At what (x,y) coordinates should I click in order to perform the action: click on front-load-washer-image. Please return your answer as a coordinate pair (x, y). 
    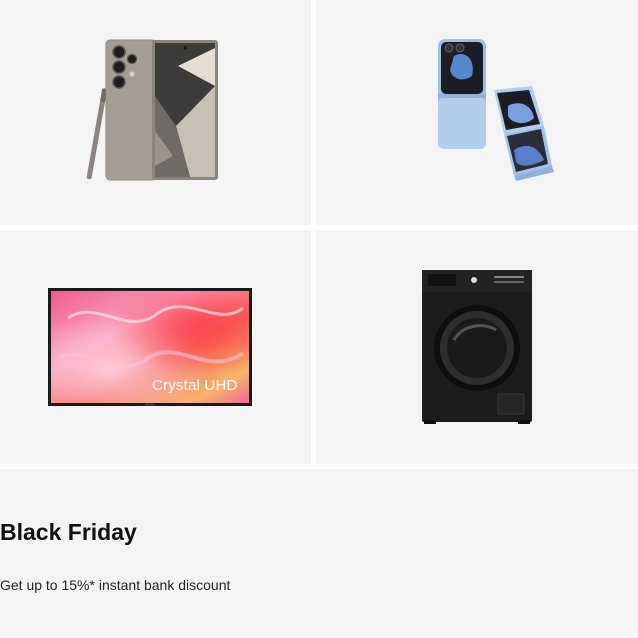
    Looking at the image, I should click on (477, 347).